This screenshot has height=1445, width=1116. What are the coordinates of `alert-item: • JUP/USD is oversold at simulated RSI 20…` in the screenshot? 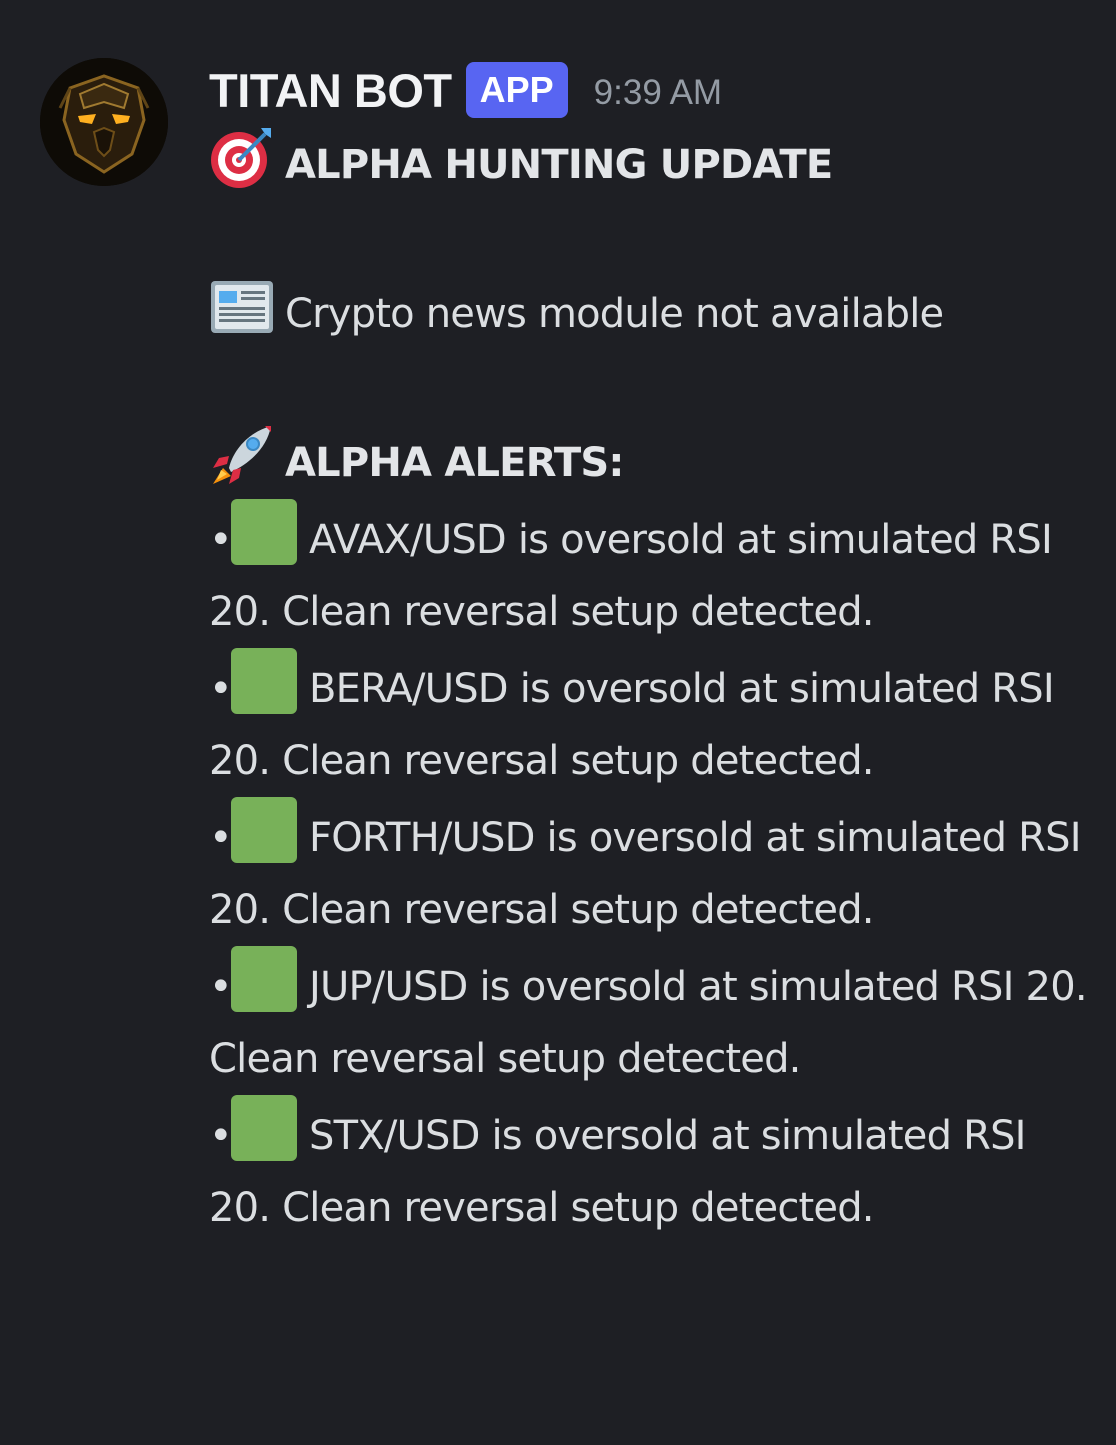 It's located at (649, 1020).